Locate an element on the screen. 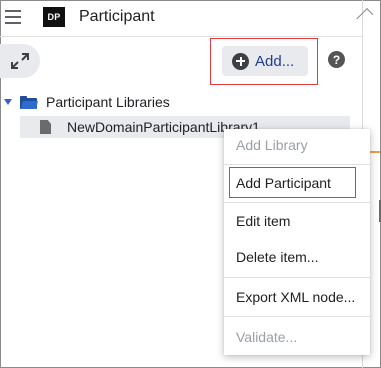 This screenshot has width=381, height=368. app-logo: DP is located at coordinates (54, 17).